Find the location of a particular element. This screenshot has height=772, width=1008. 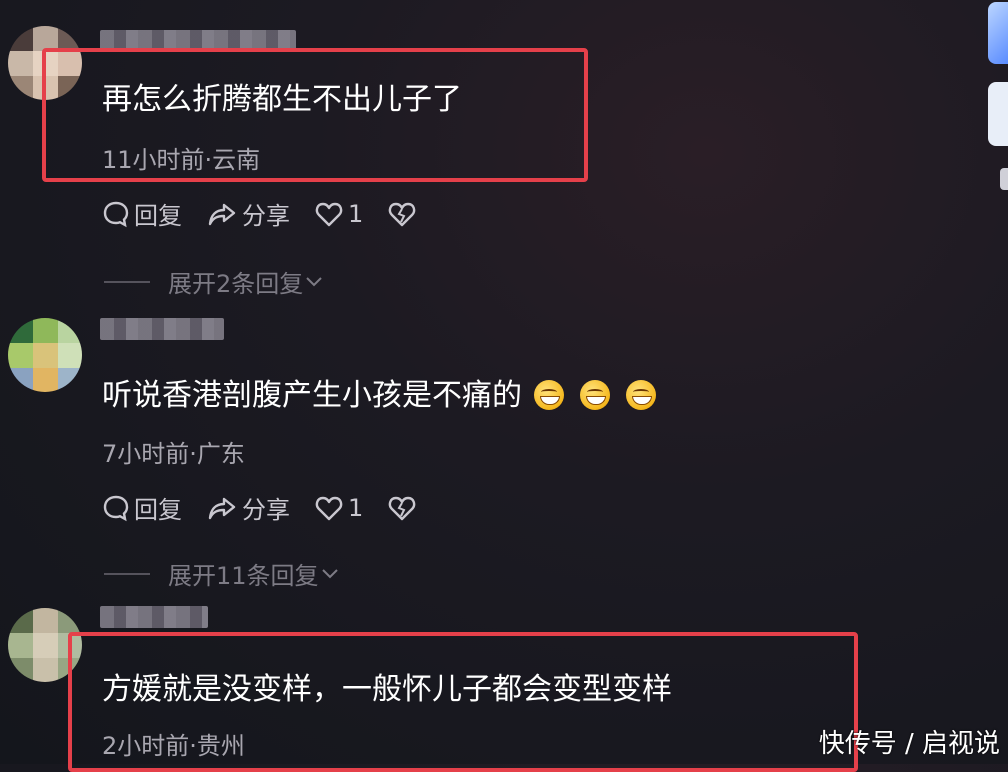

side-app-icon is located at coordinates (998, 33).